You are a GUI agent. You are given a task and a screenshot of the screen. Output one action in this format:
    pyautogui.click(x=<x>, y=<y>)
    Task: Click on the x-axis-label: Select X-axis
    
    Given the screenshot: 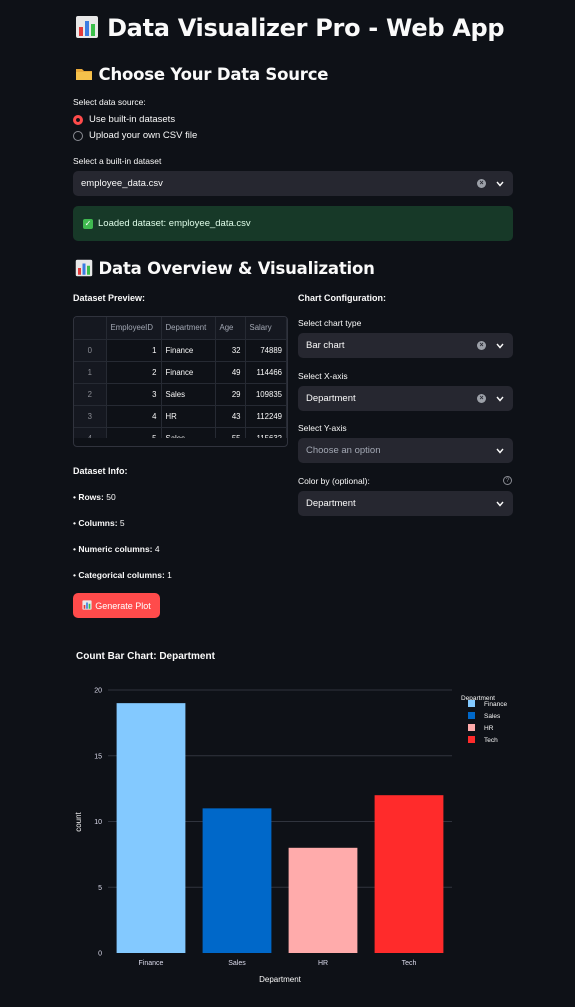 What is the action you would take?
    pyautogui.click(x=323, y=376)
    